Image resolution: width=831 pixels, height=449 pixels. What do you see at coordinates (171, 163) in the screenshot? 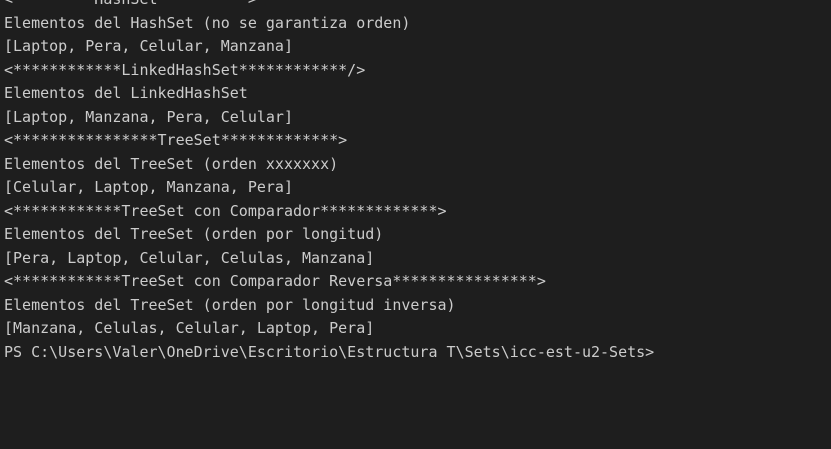
I see `terminal-output-line: Elementos del TreeSet (orden xxxxxxx)` at bounding box center [171, 163].